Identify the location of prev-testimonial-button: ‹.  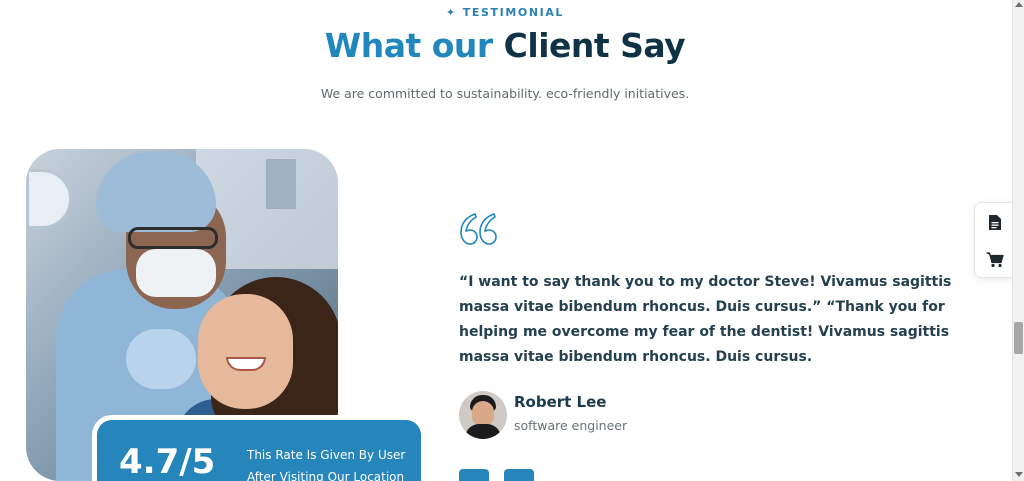
(474, 475).